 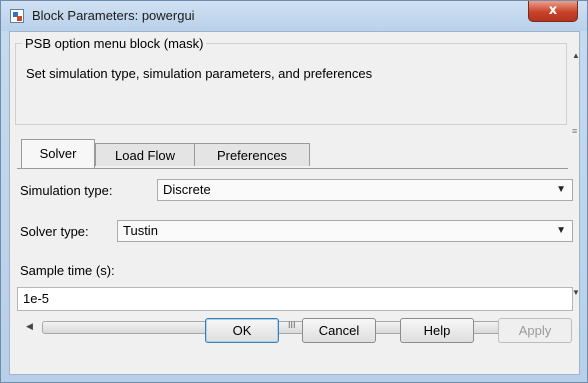 I want to click on simulation-type-label: Simulation type:, so click(x=66, y=190).